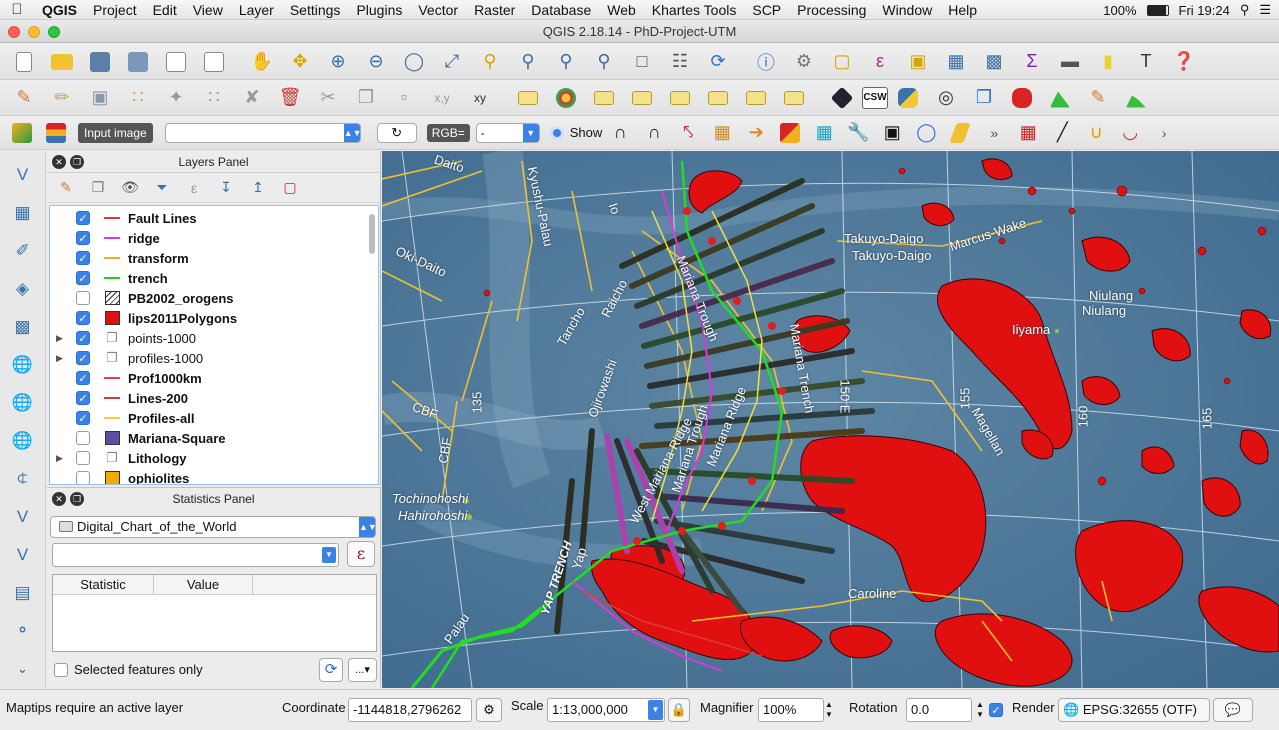  I want to click on curve-tool-icon: ∪, so click(1096, 133).